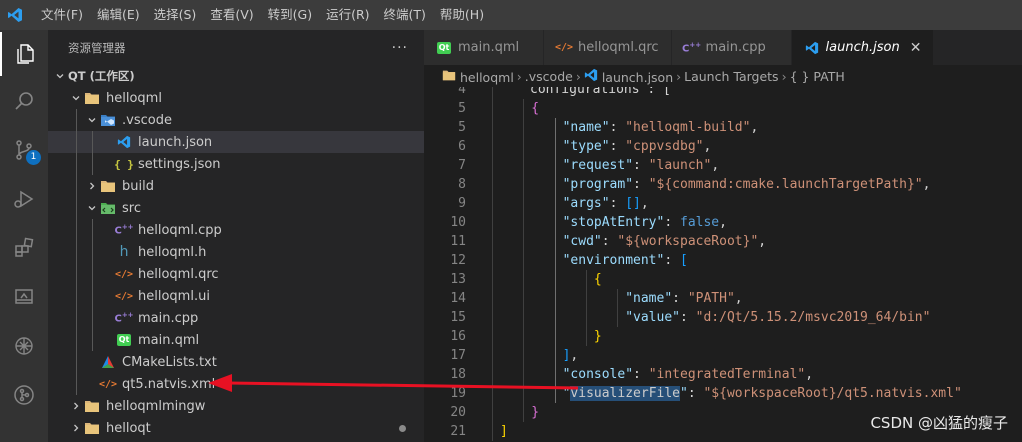 The image size is (1022, 442). What do you see at coordinates (138, 186) in the screenshot?
I see `tree-item-label: build` at bounding box center [138, 186].